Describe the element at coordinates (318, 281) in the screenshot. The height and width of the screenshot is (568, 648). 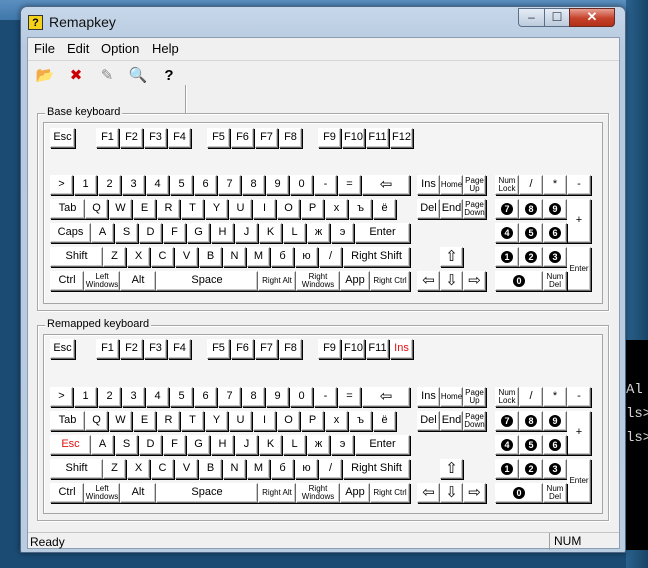
I see `key-right-windows: Right Windows` at that location.